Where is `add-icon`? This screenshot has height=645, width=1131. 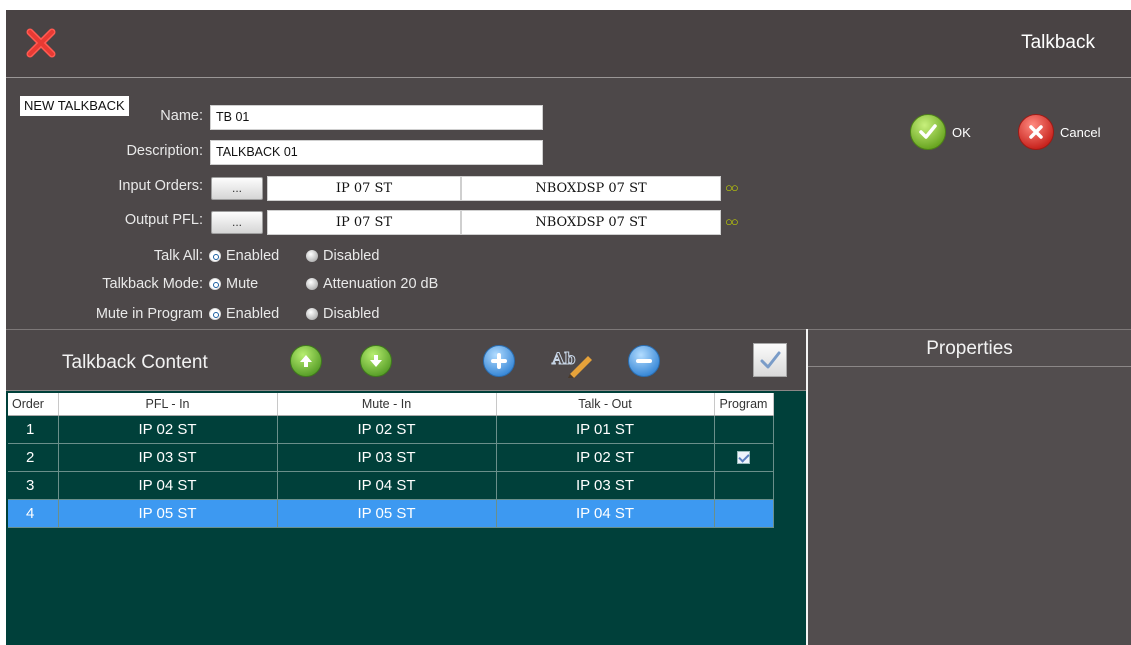 add-icon is located at coordinates (499, 361).